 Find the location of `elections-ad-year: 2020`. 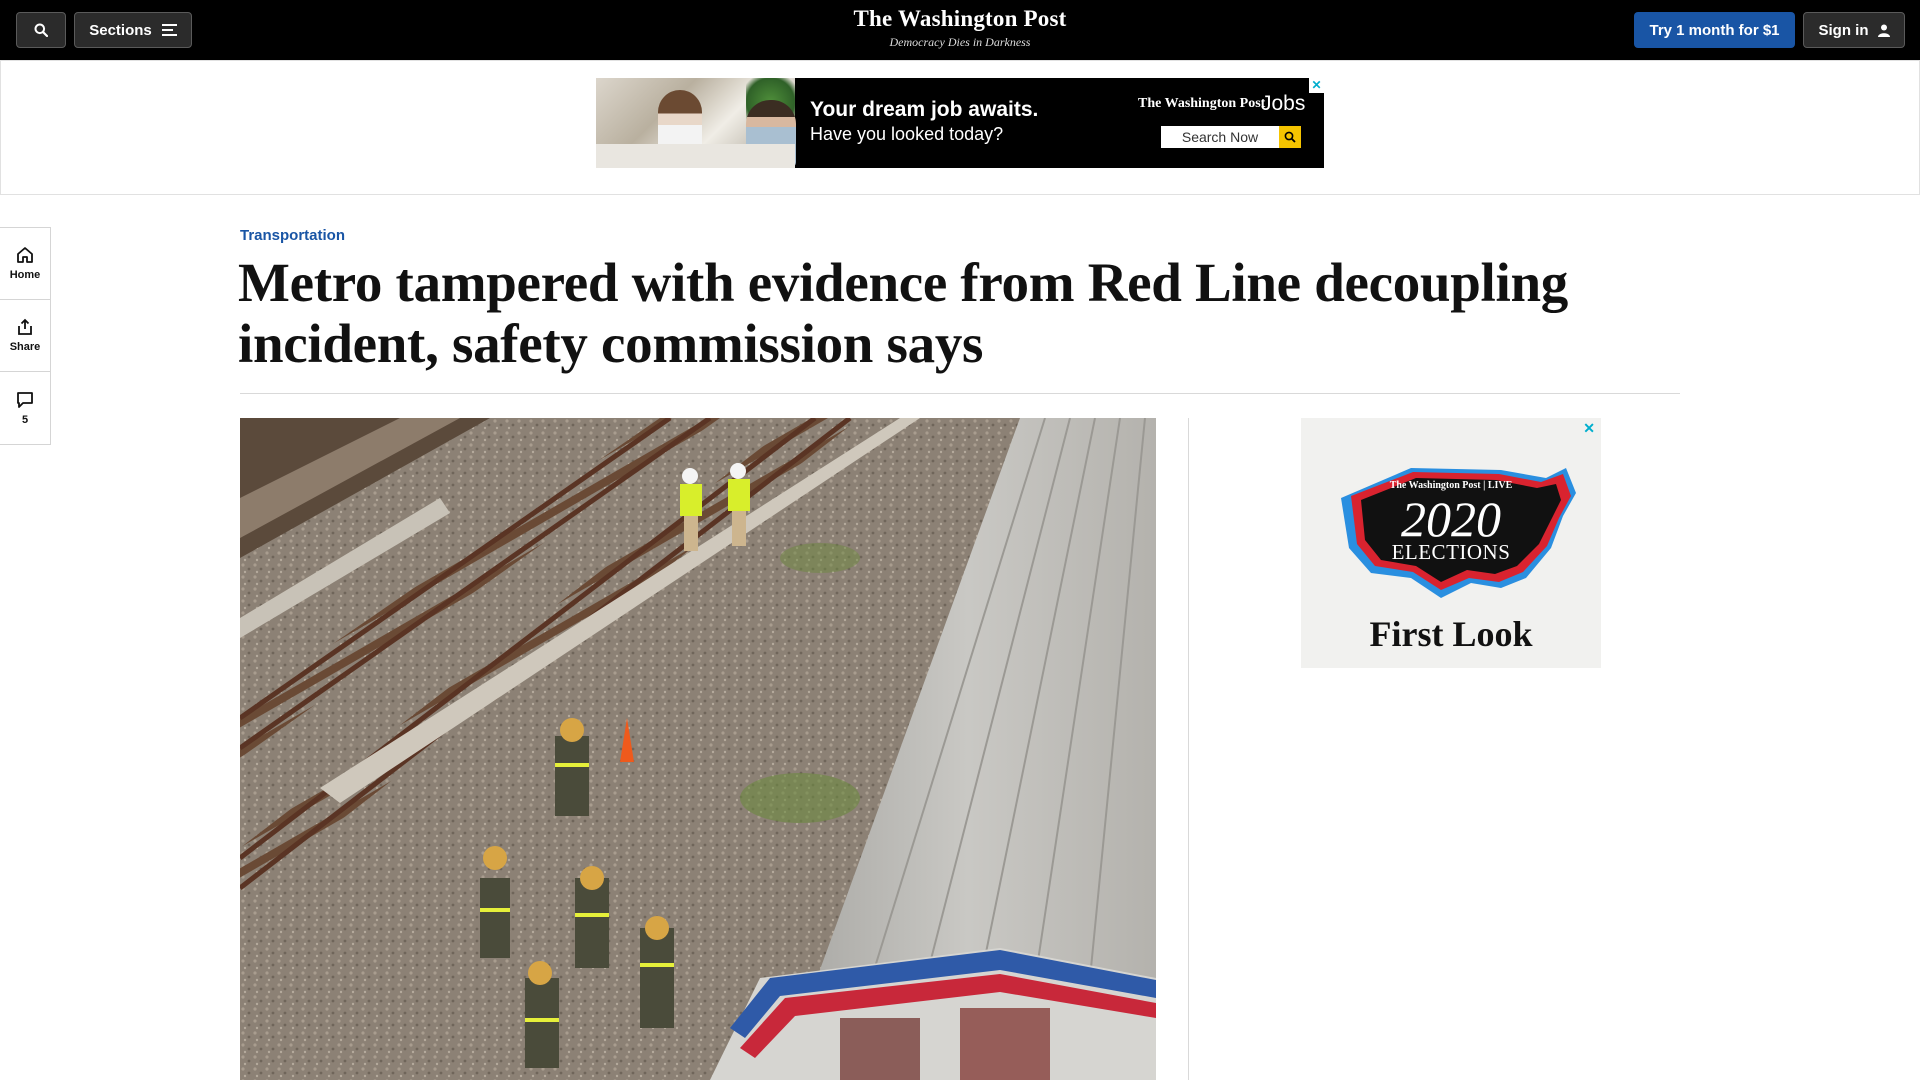

elections-ad-year: 2020 is located at coordinates (1451, 519).